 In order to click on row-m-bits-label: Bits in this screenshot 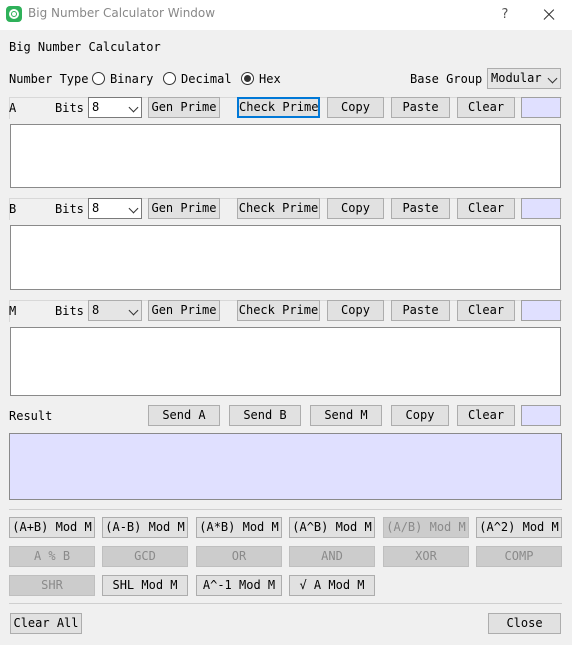, I will do `click(69, 311)`.